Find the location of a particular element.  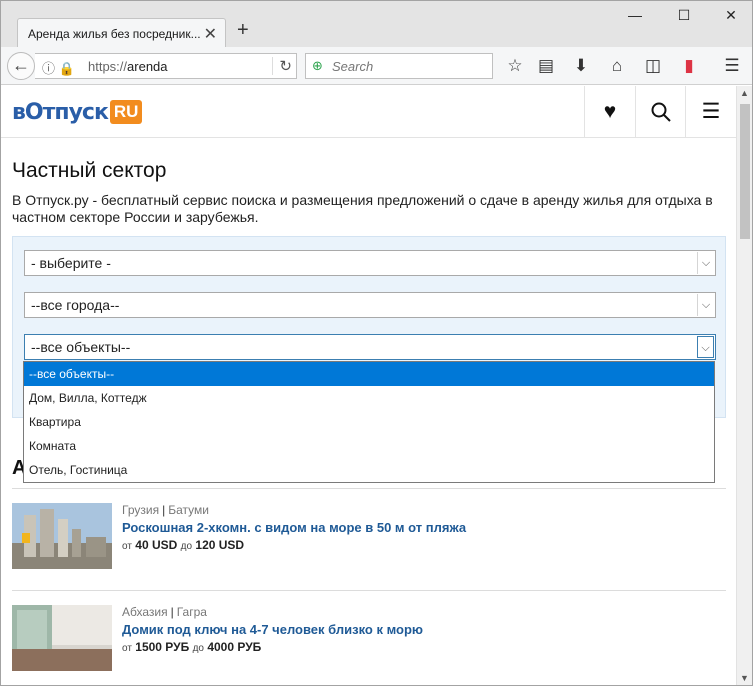

page-scrollbar: ▲ ▼ is located at coordinates (744, 385).